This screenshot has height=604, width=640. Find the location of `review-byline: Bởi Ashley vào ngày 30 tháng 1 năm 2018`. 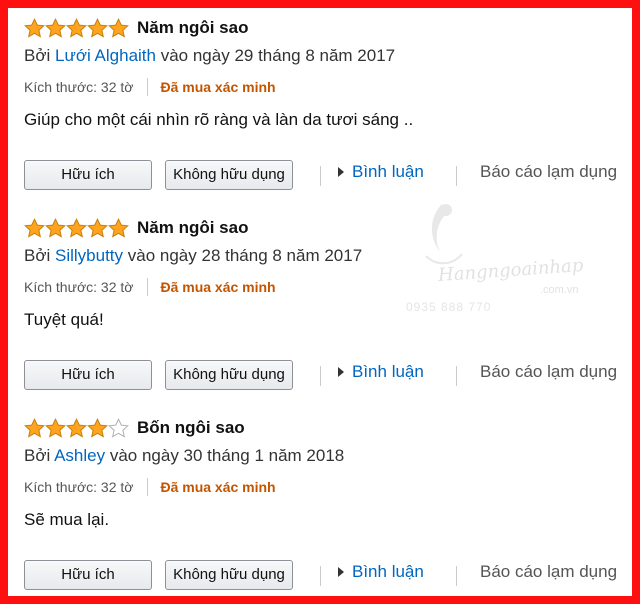

review-byline: Bởi Ashley vào ngày 30 tháng 1 năm 2018 is located at coordinates (184, 456).